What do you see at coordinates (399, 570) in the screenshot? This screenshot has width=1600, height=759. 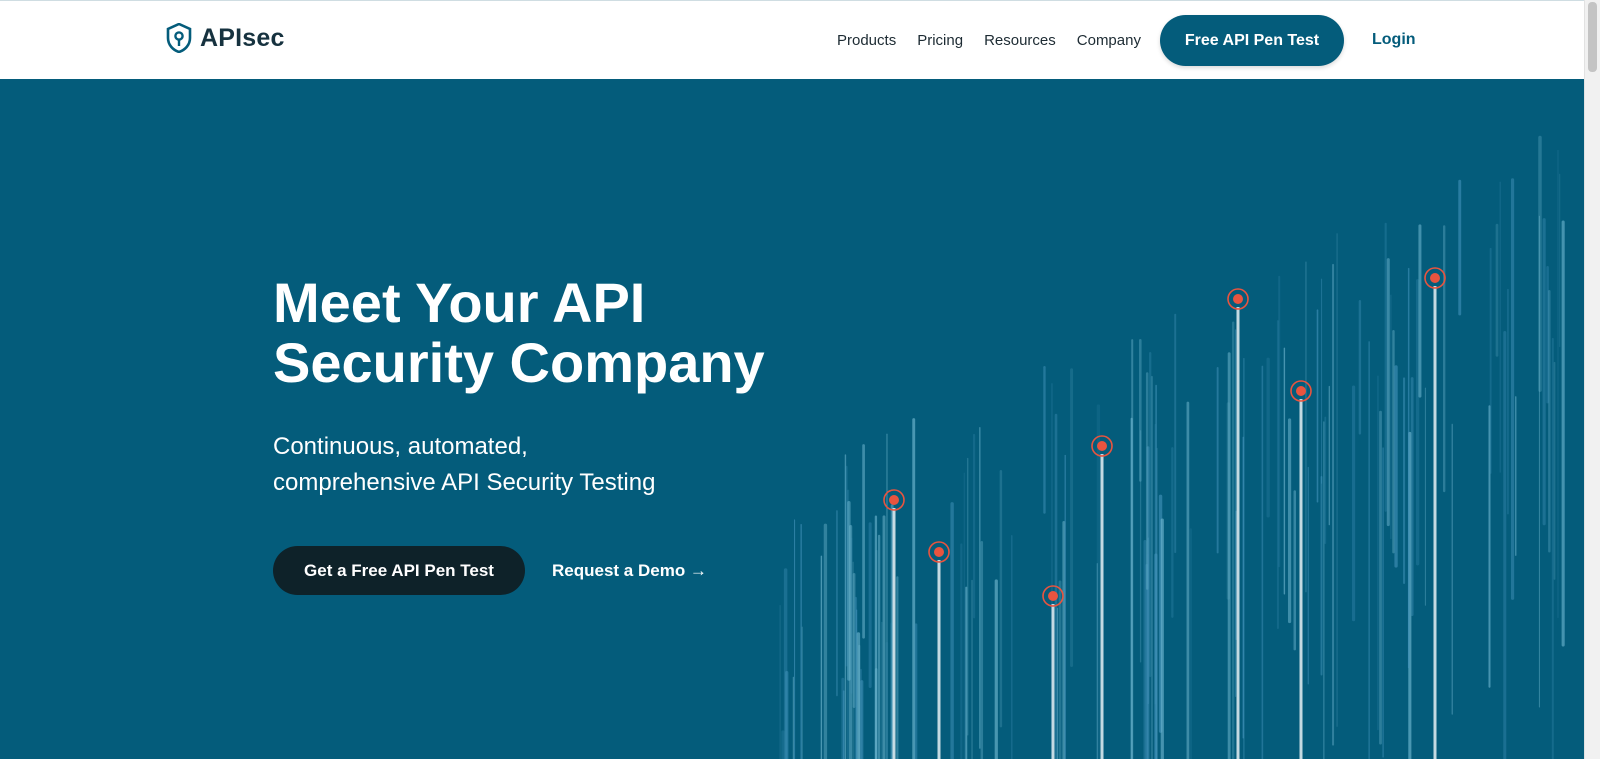 I see `get-free-pen-test-button: Get a Free API Pen Test` at bounding box center [399, 570].